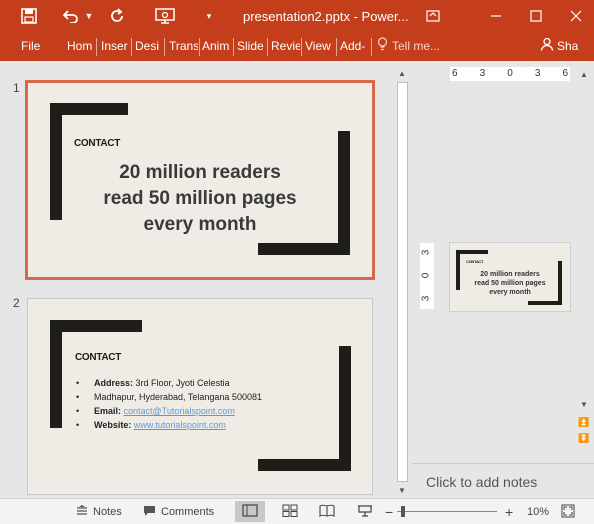 The height and width of the screenshot is (524, 594). I want to click on slide-number: 1, so click(16, 88).